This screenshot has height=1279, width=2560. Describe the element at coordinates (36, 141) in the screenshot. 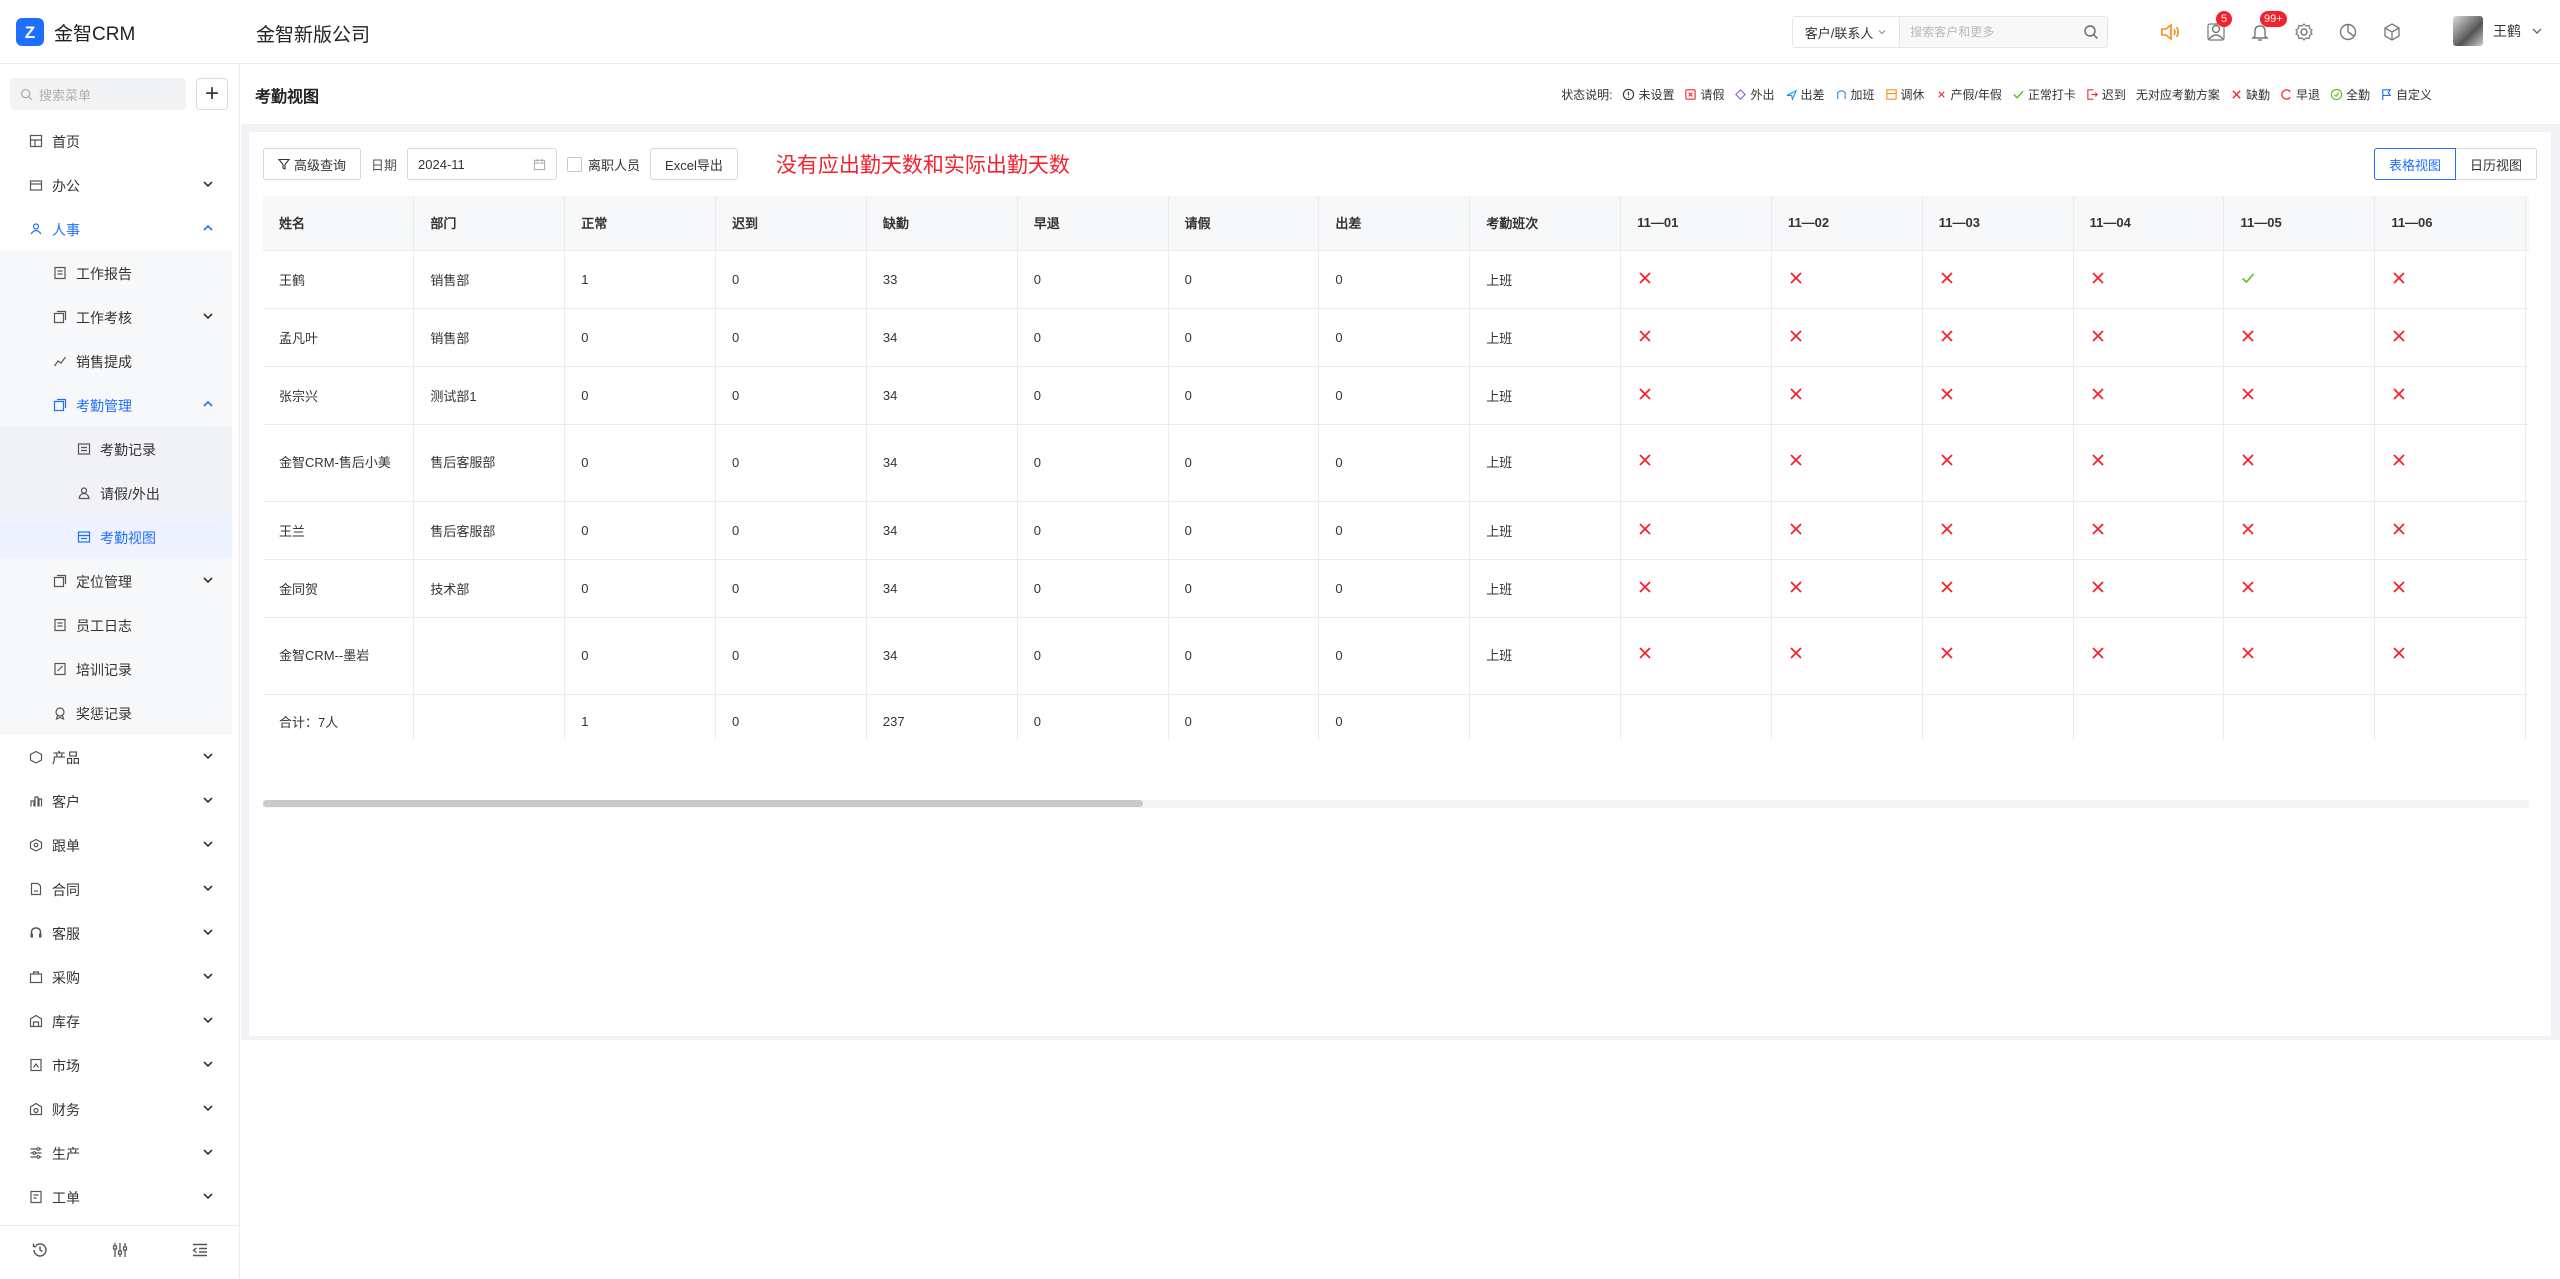

I see `home-icon` at that location.